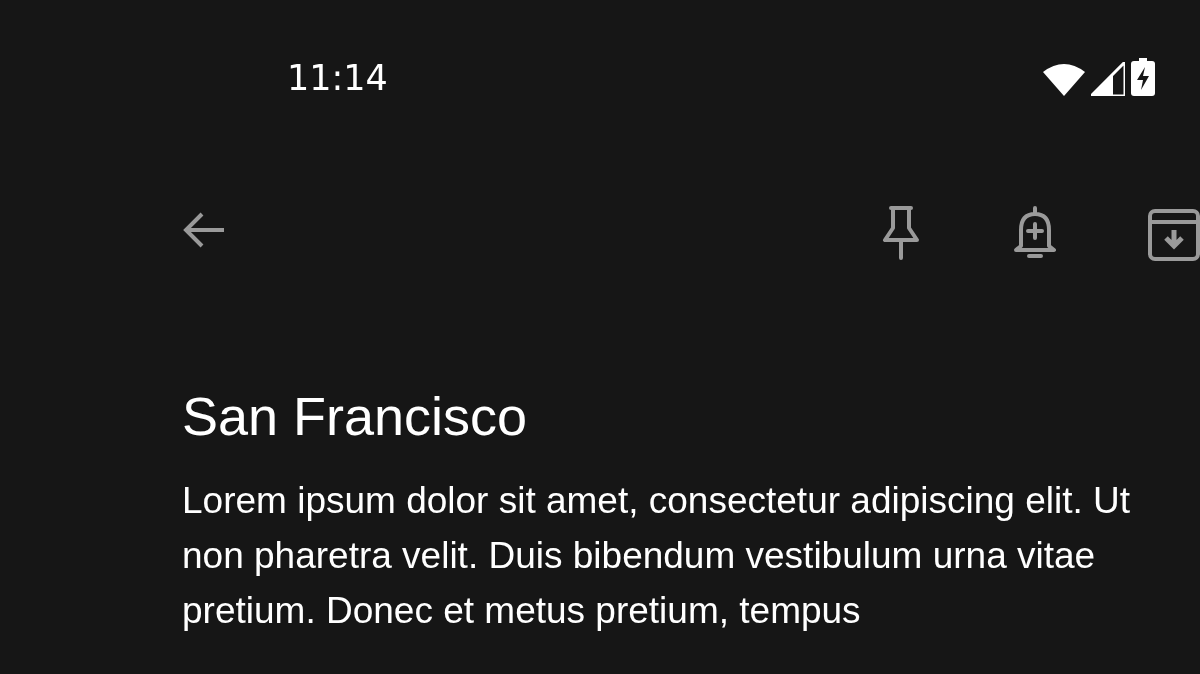 The width and height of the screenshot is (1200, 674). What do you see at coordinates (355, 416) in the screenshot?
I see `note-title: San Francisco` at bounding box center [355, 416].